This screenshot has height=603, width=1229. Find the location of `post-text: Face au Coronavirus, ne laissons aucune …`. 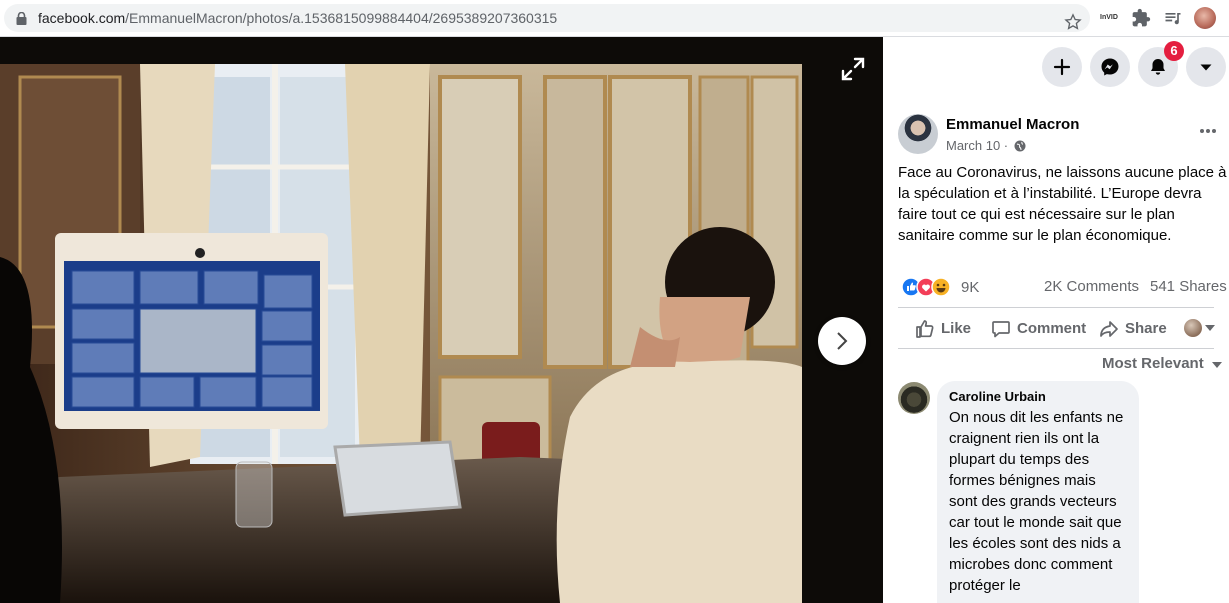

post-text: Face au Coronavirus, ne laissons aucune … is located at coordinates (1062, 204).